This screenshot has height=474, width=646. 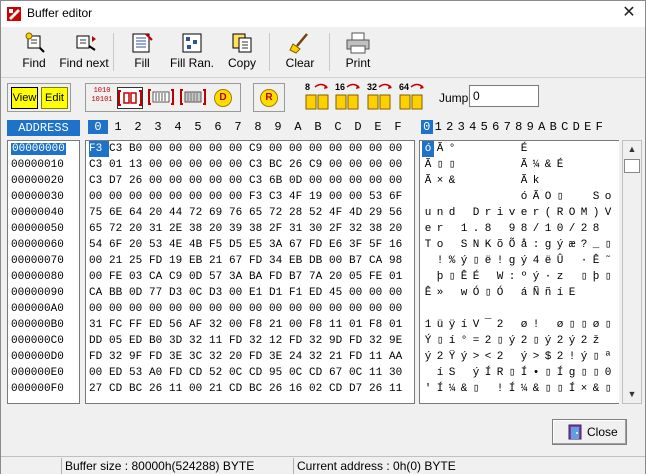 What do you see at coordinates (339, 277) in the screenshot?
I see `hex-byte: 20` at bounding box center [339, 277].